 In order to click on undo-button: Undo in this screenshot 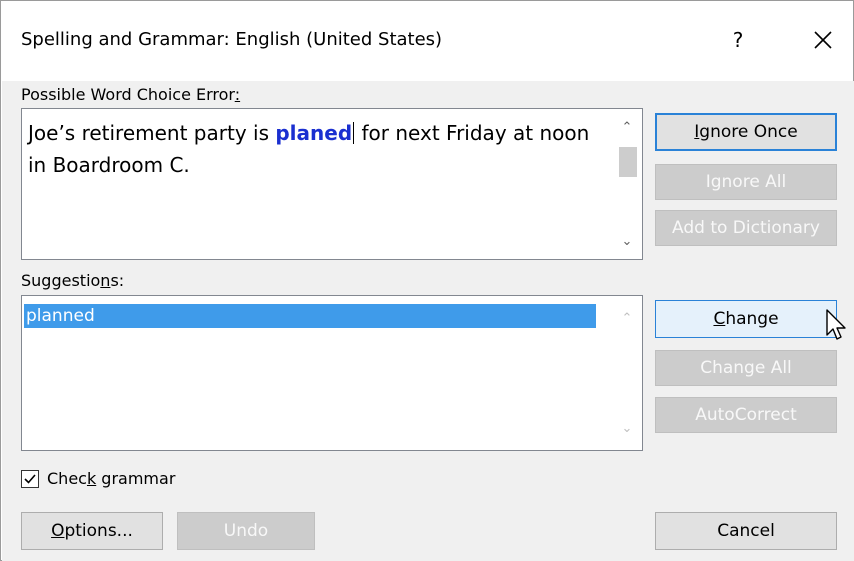, I will do `click(246, 531)`.